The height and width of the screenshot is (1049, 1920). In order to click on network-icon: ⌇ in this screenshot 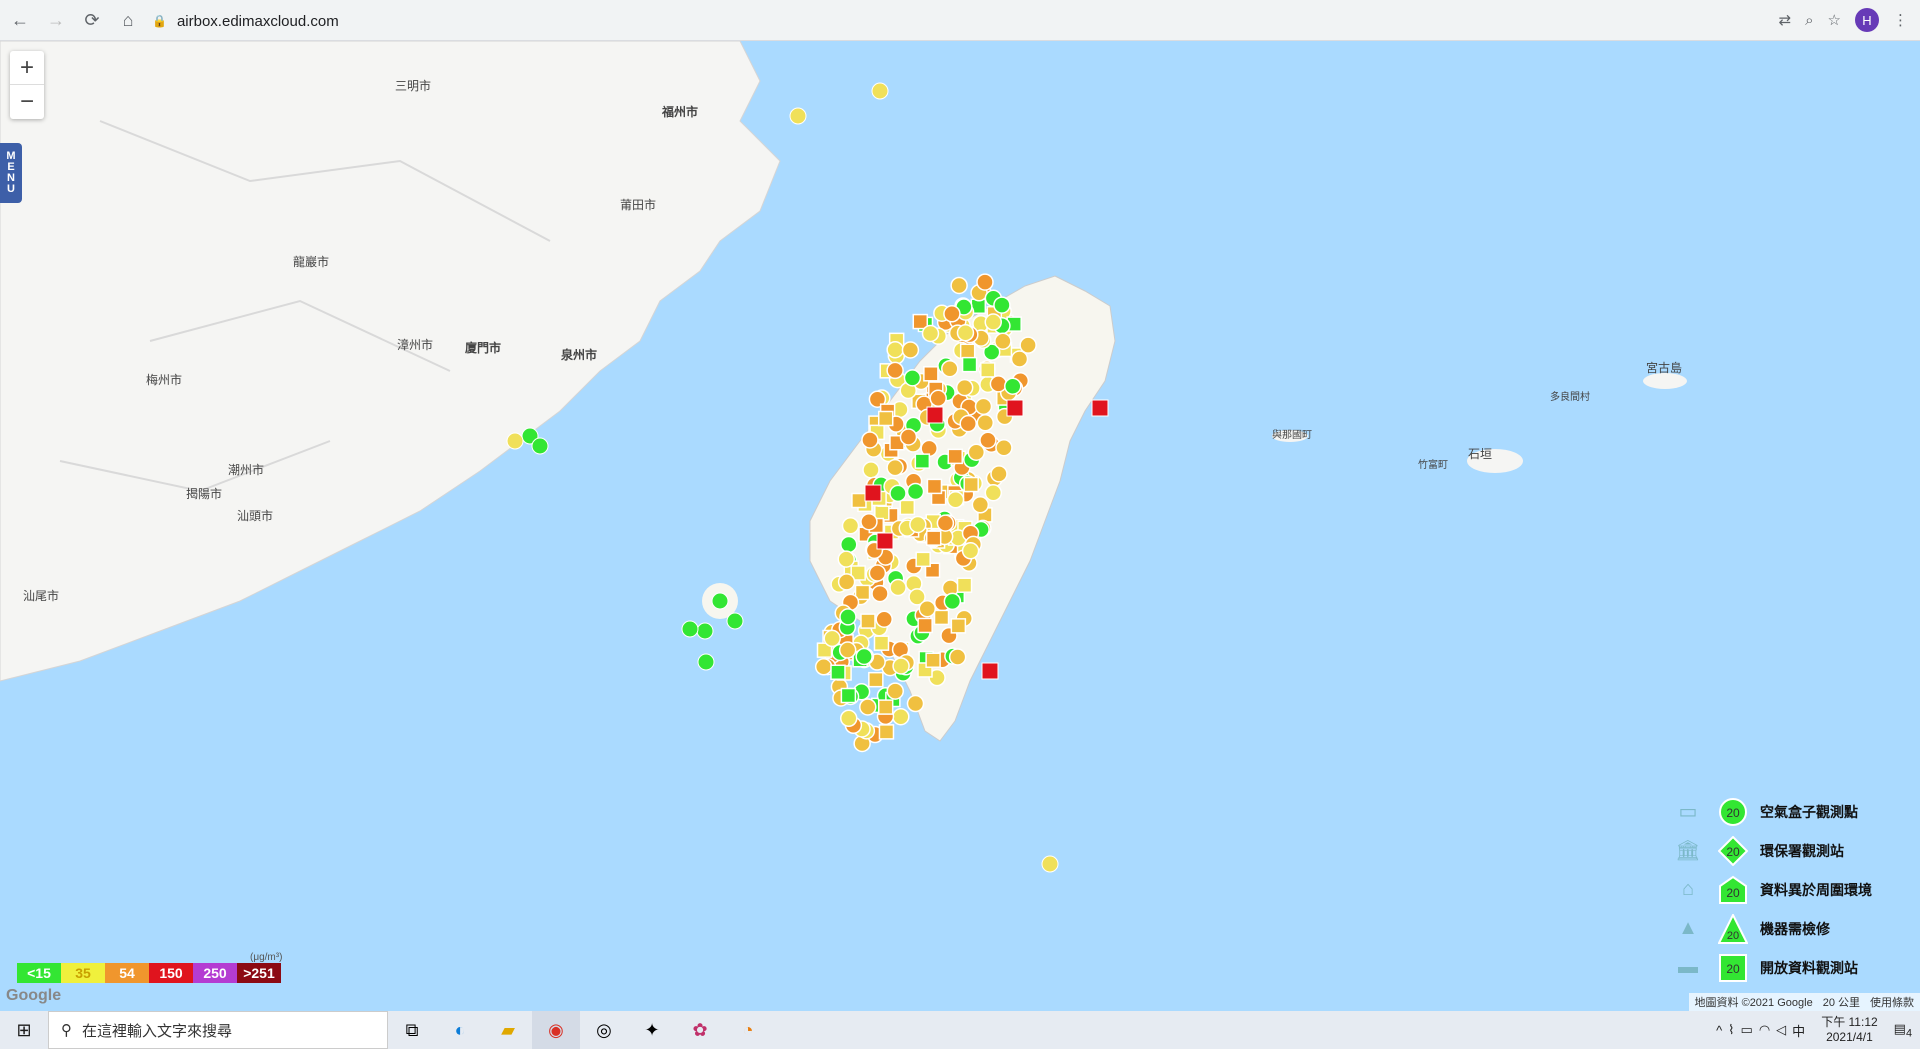, I will do `click(1731, 1030)`.